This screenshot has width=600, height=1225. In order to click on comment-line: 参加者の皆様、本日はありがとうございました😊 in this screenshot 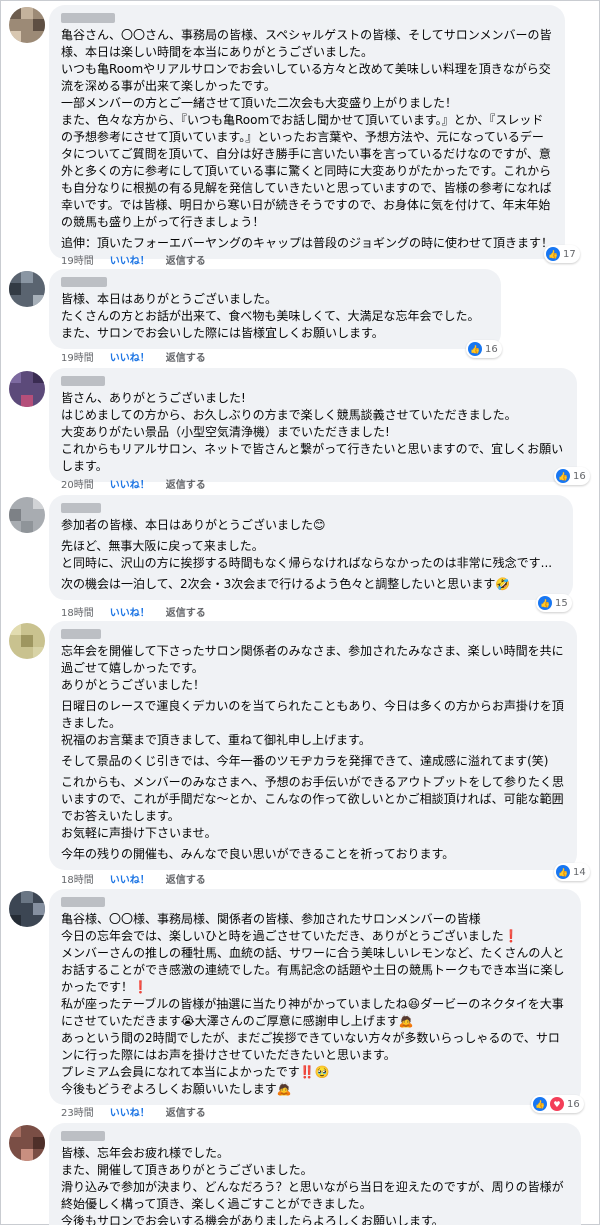, I will do `click(193, 525)`.